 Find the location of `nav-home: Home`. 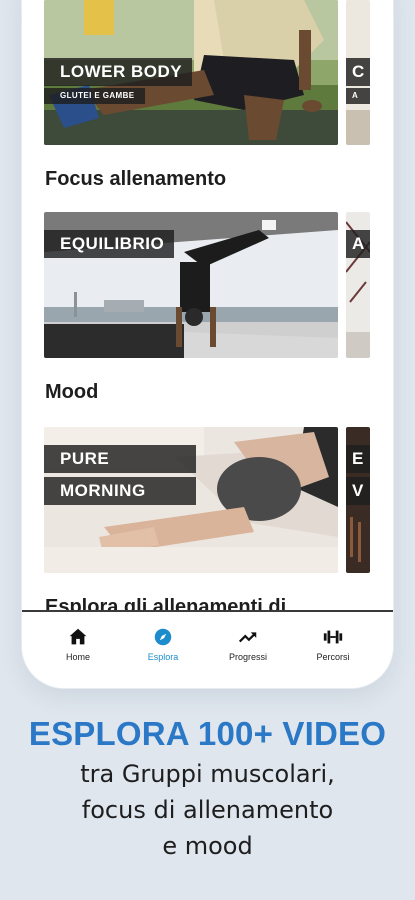

nav-home: Home is located at coordinates (78, 644).